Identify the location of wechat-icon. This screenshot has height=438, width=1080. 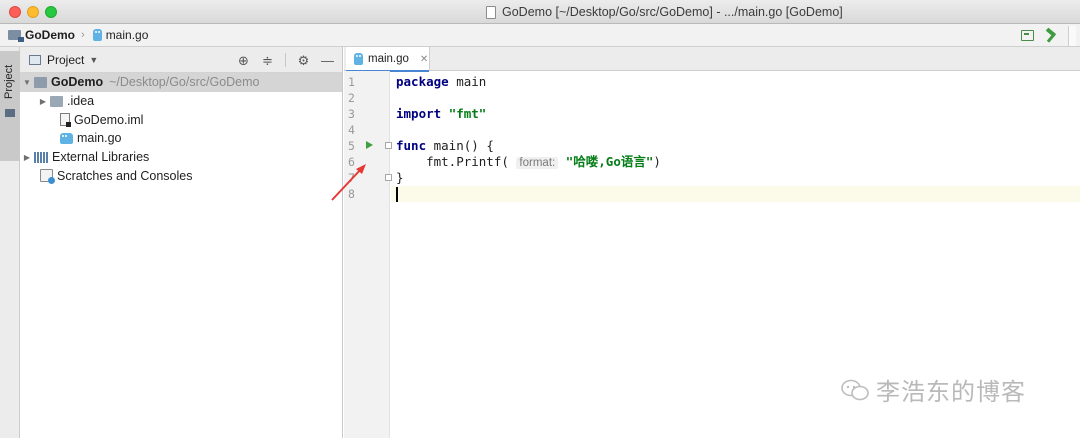
(855, 389).